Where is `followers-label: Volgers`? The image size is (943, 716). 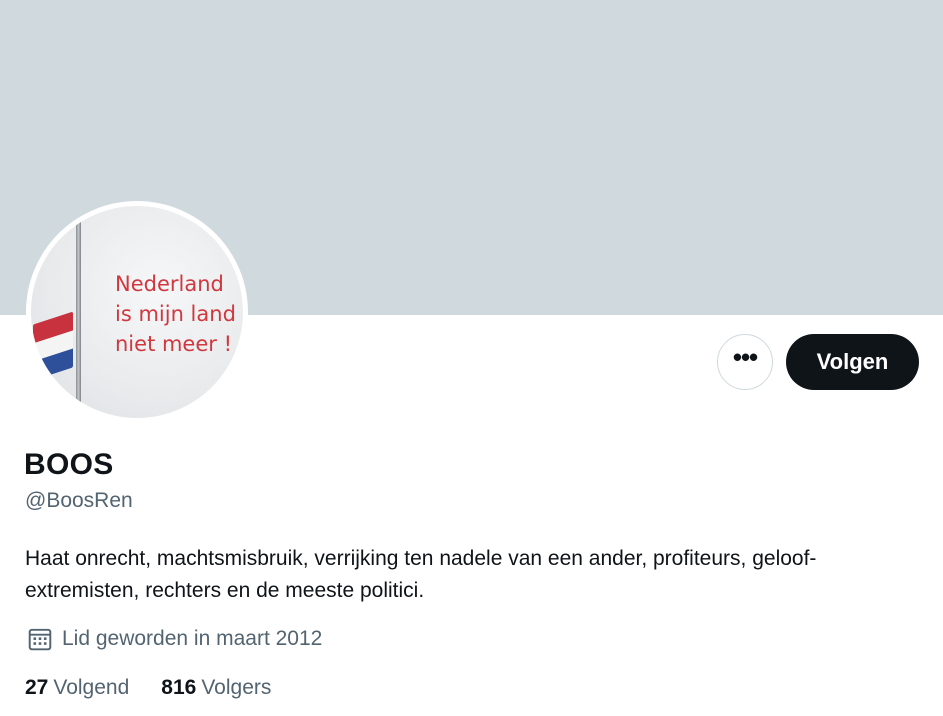
followers-label: Volgers is located at coordinates (236, 687).